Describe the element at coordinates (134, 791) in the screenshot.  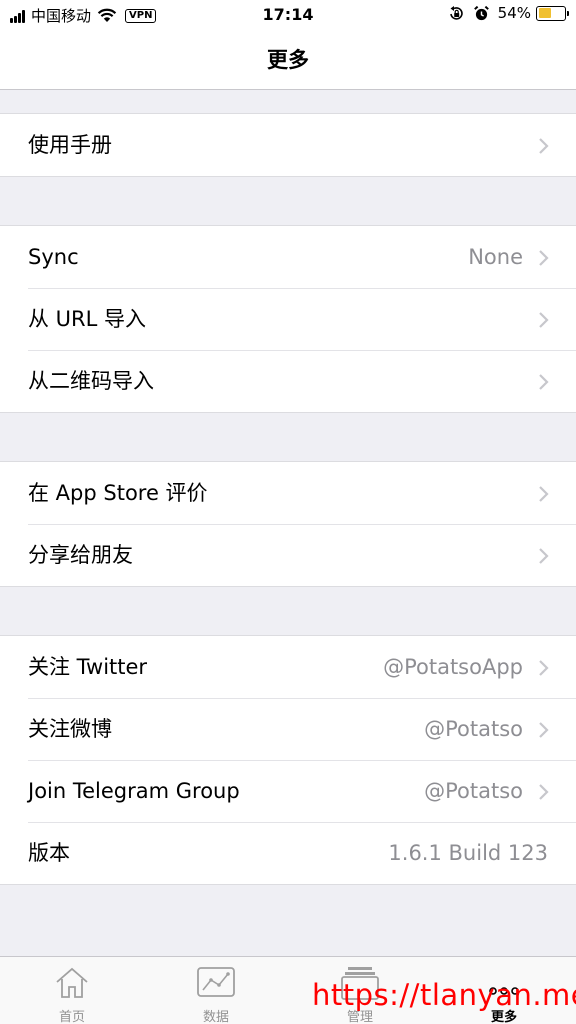
I see `row-label: Join Telegram Group` at that location.